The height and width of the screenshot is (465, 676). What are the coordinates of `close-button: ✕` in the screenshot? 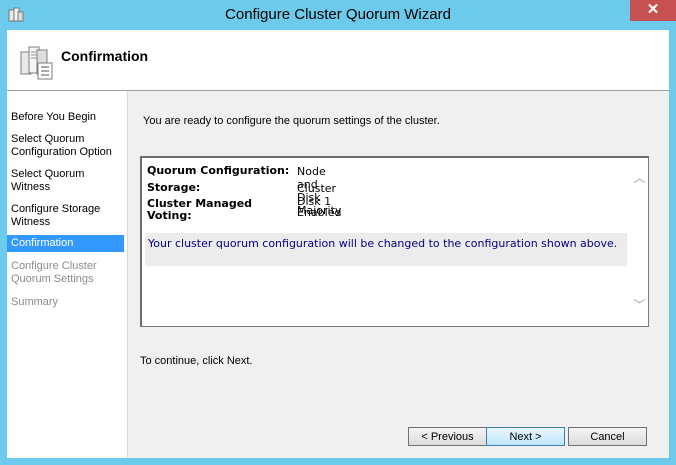 It's located at (653, 10).